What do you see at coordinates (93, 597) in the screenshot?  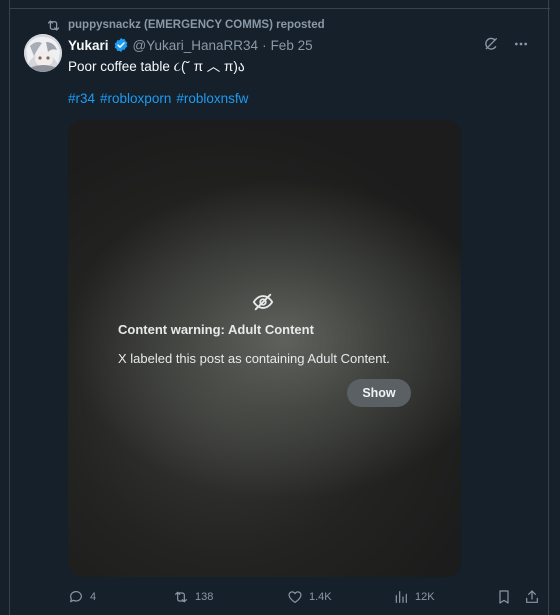 I see `reply-count: 4` at bounding box center [93, 597].